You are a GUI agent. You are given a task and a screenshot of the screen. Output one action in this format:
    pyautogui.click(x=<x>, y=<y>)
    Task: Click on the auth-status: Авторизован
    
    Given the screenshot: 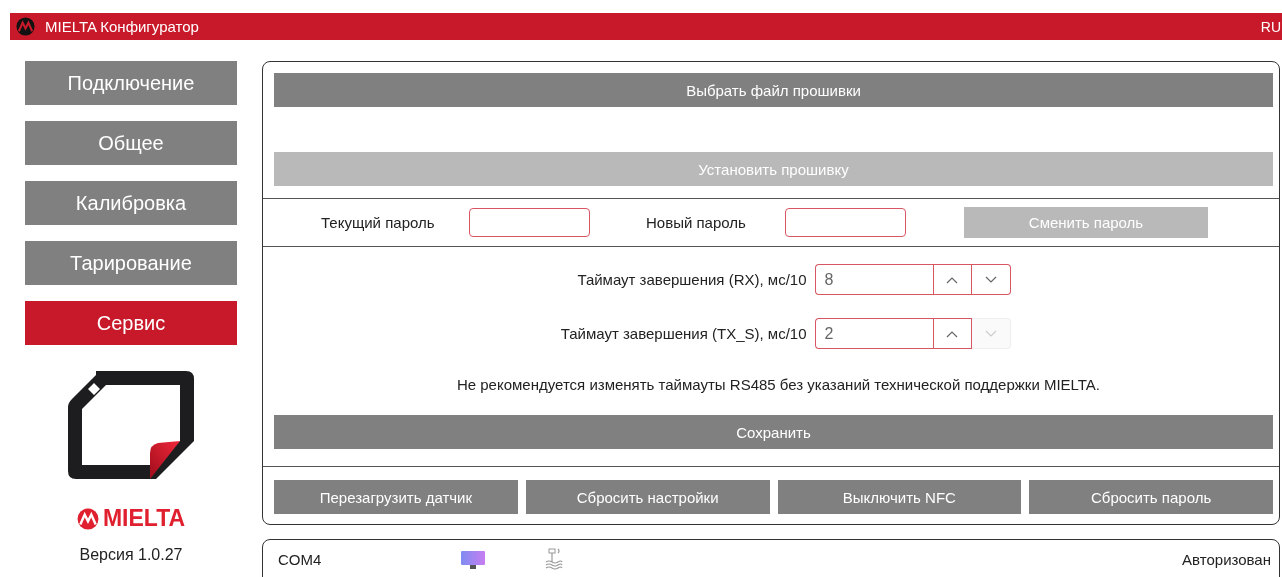 What is the action you would take?
    pyautogui.click(x=1226, y=559)
    